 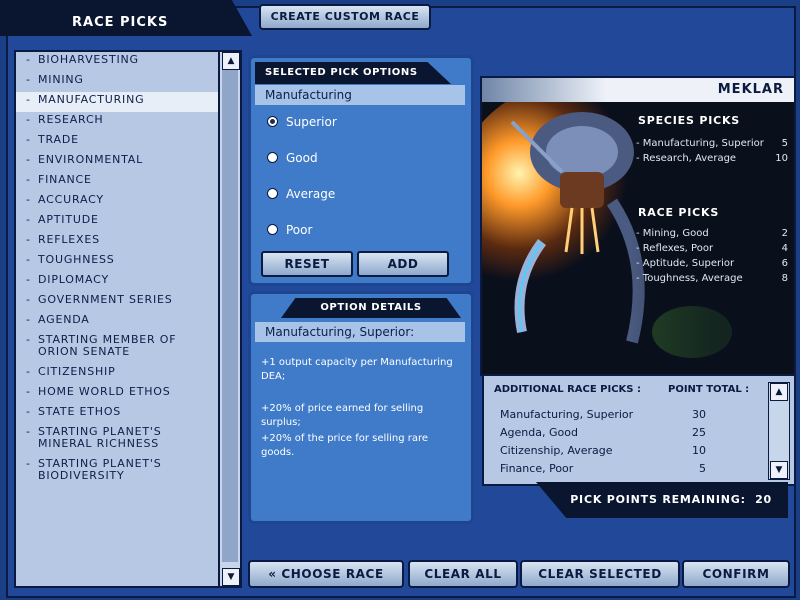 I want to click on selected-pick-heading: SELECTED PICK OPTIONS, so click(x=353, y=73).